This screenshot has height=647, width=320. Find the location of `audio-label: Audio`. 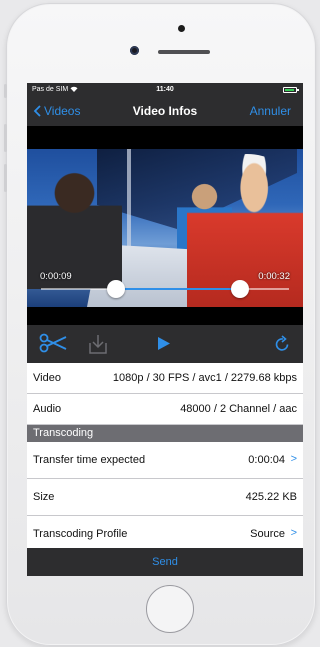

audio-label: Audio is located at coordinates (47, 409).